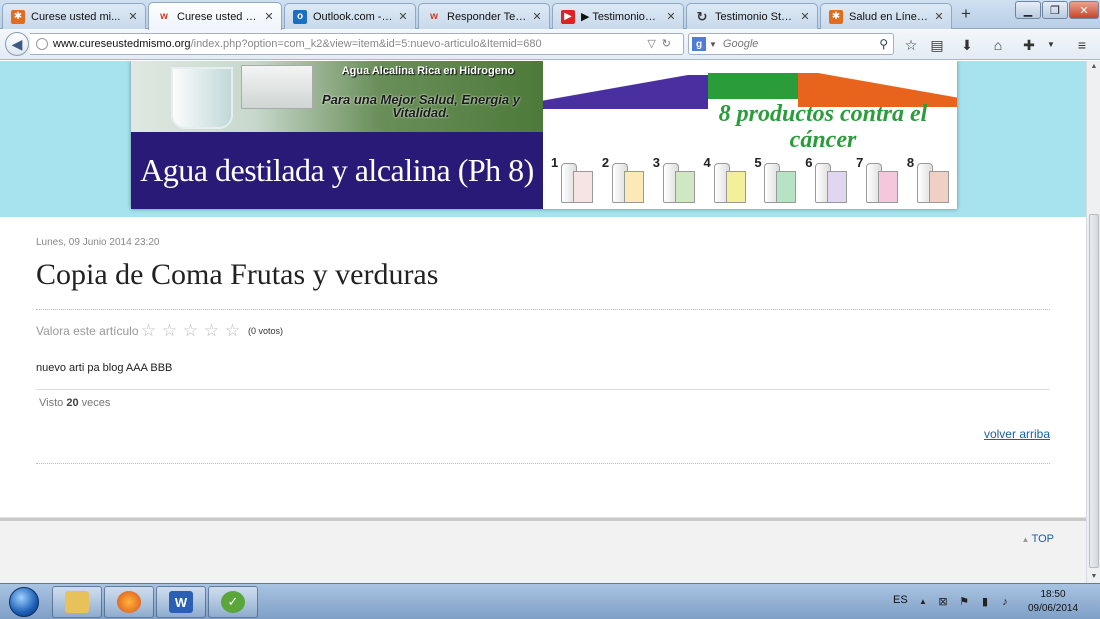  What do you see at coordinates (568, 16) in the screenshot?
I see `youtube-icon: ▶` at bounding box center [568, 16].